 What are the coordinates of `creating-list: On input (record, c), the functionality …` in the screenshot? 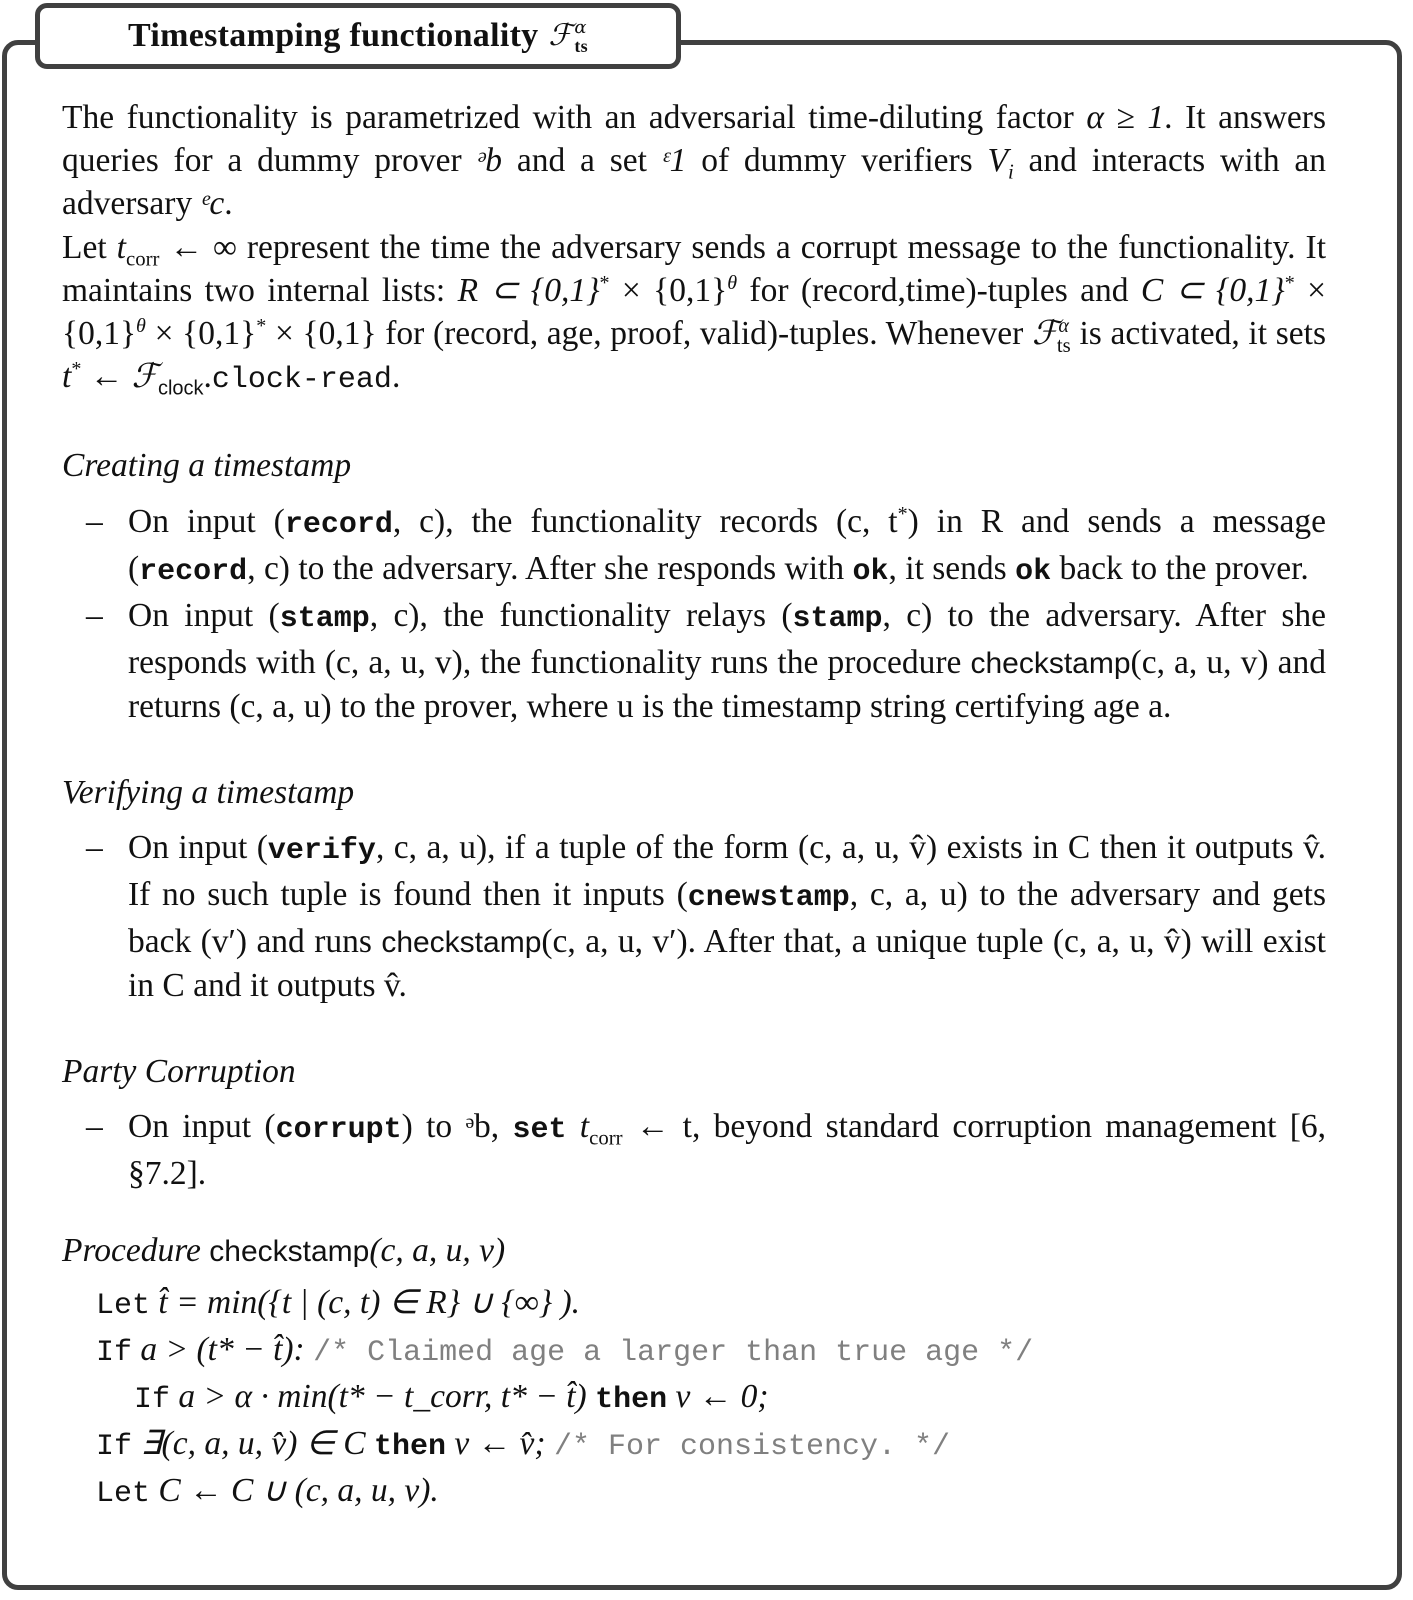 It's located at (694, 614).